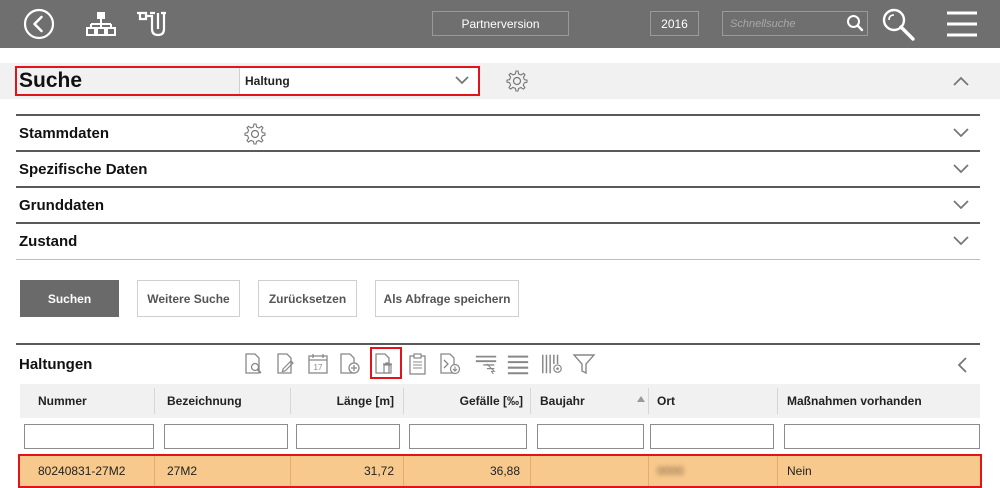 This screenshot has width=1000, height=488. What do you see at coordinates (468, 436) in the screenshot?
I see `filter-input-gefaelle` at bounding box center [468, 436].